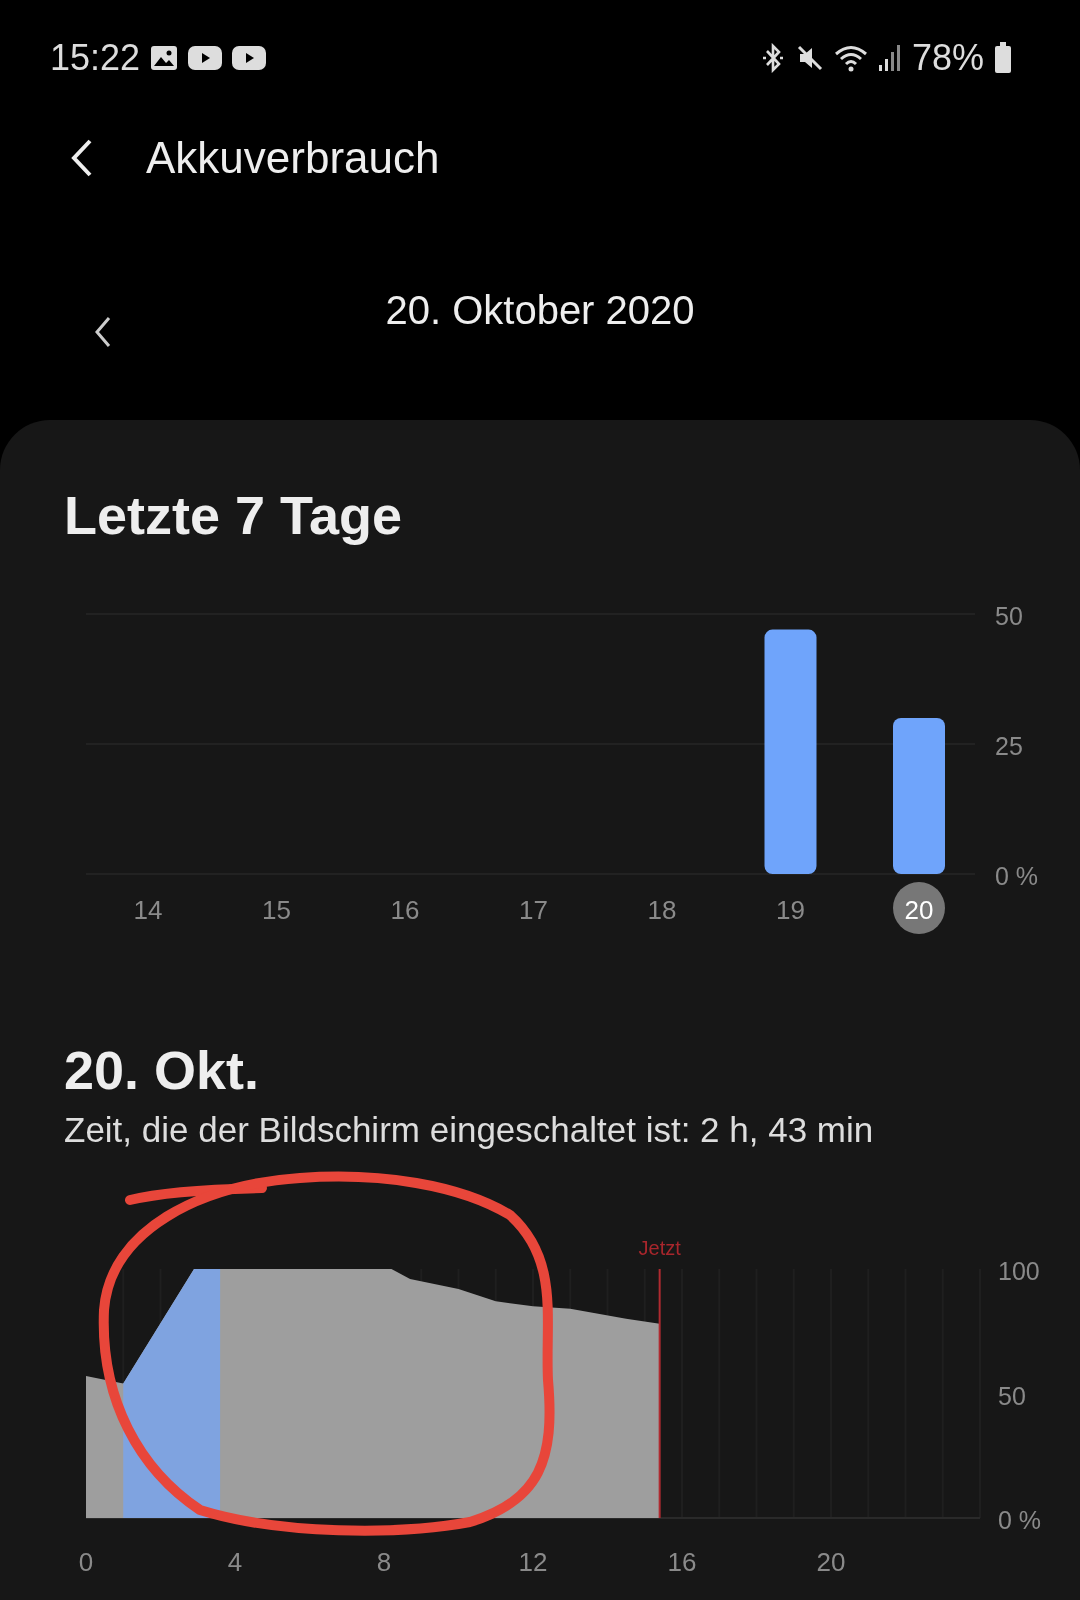 The image size is (1080, 1600). What do you see at coordinates (233, 515) in the screenshot?
I see `section-title: Letzte 7 Tage` at bounding box center [233, 515].